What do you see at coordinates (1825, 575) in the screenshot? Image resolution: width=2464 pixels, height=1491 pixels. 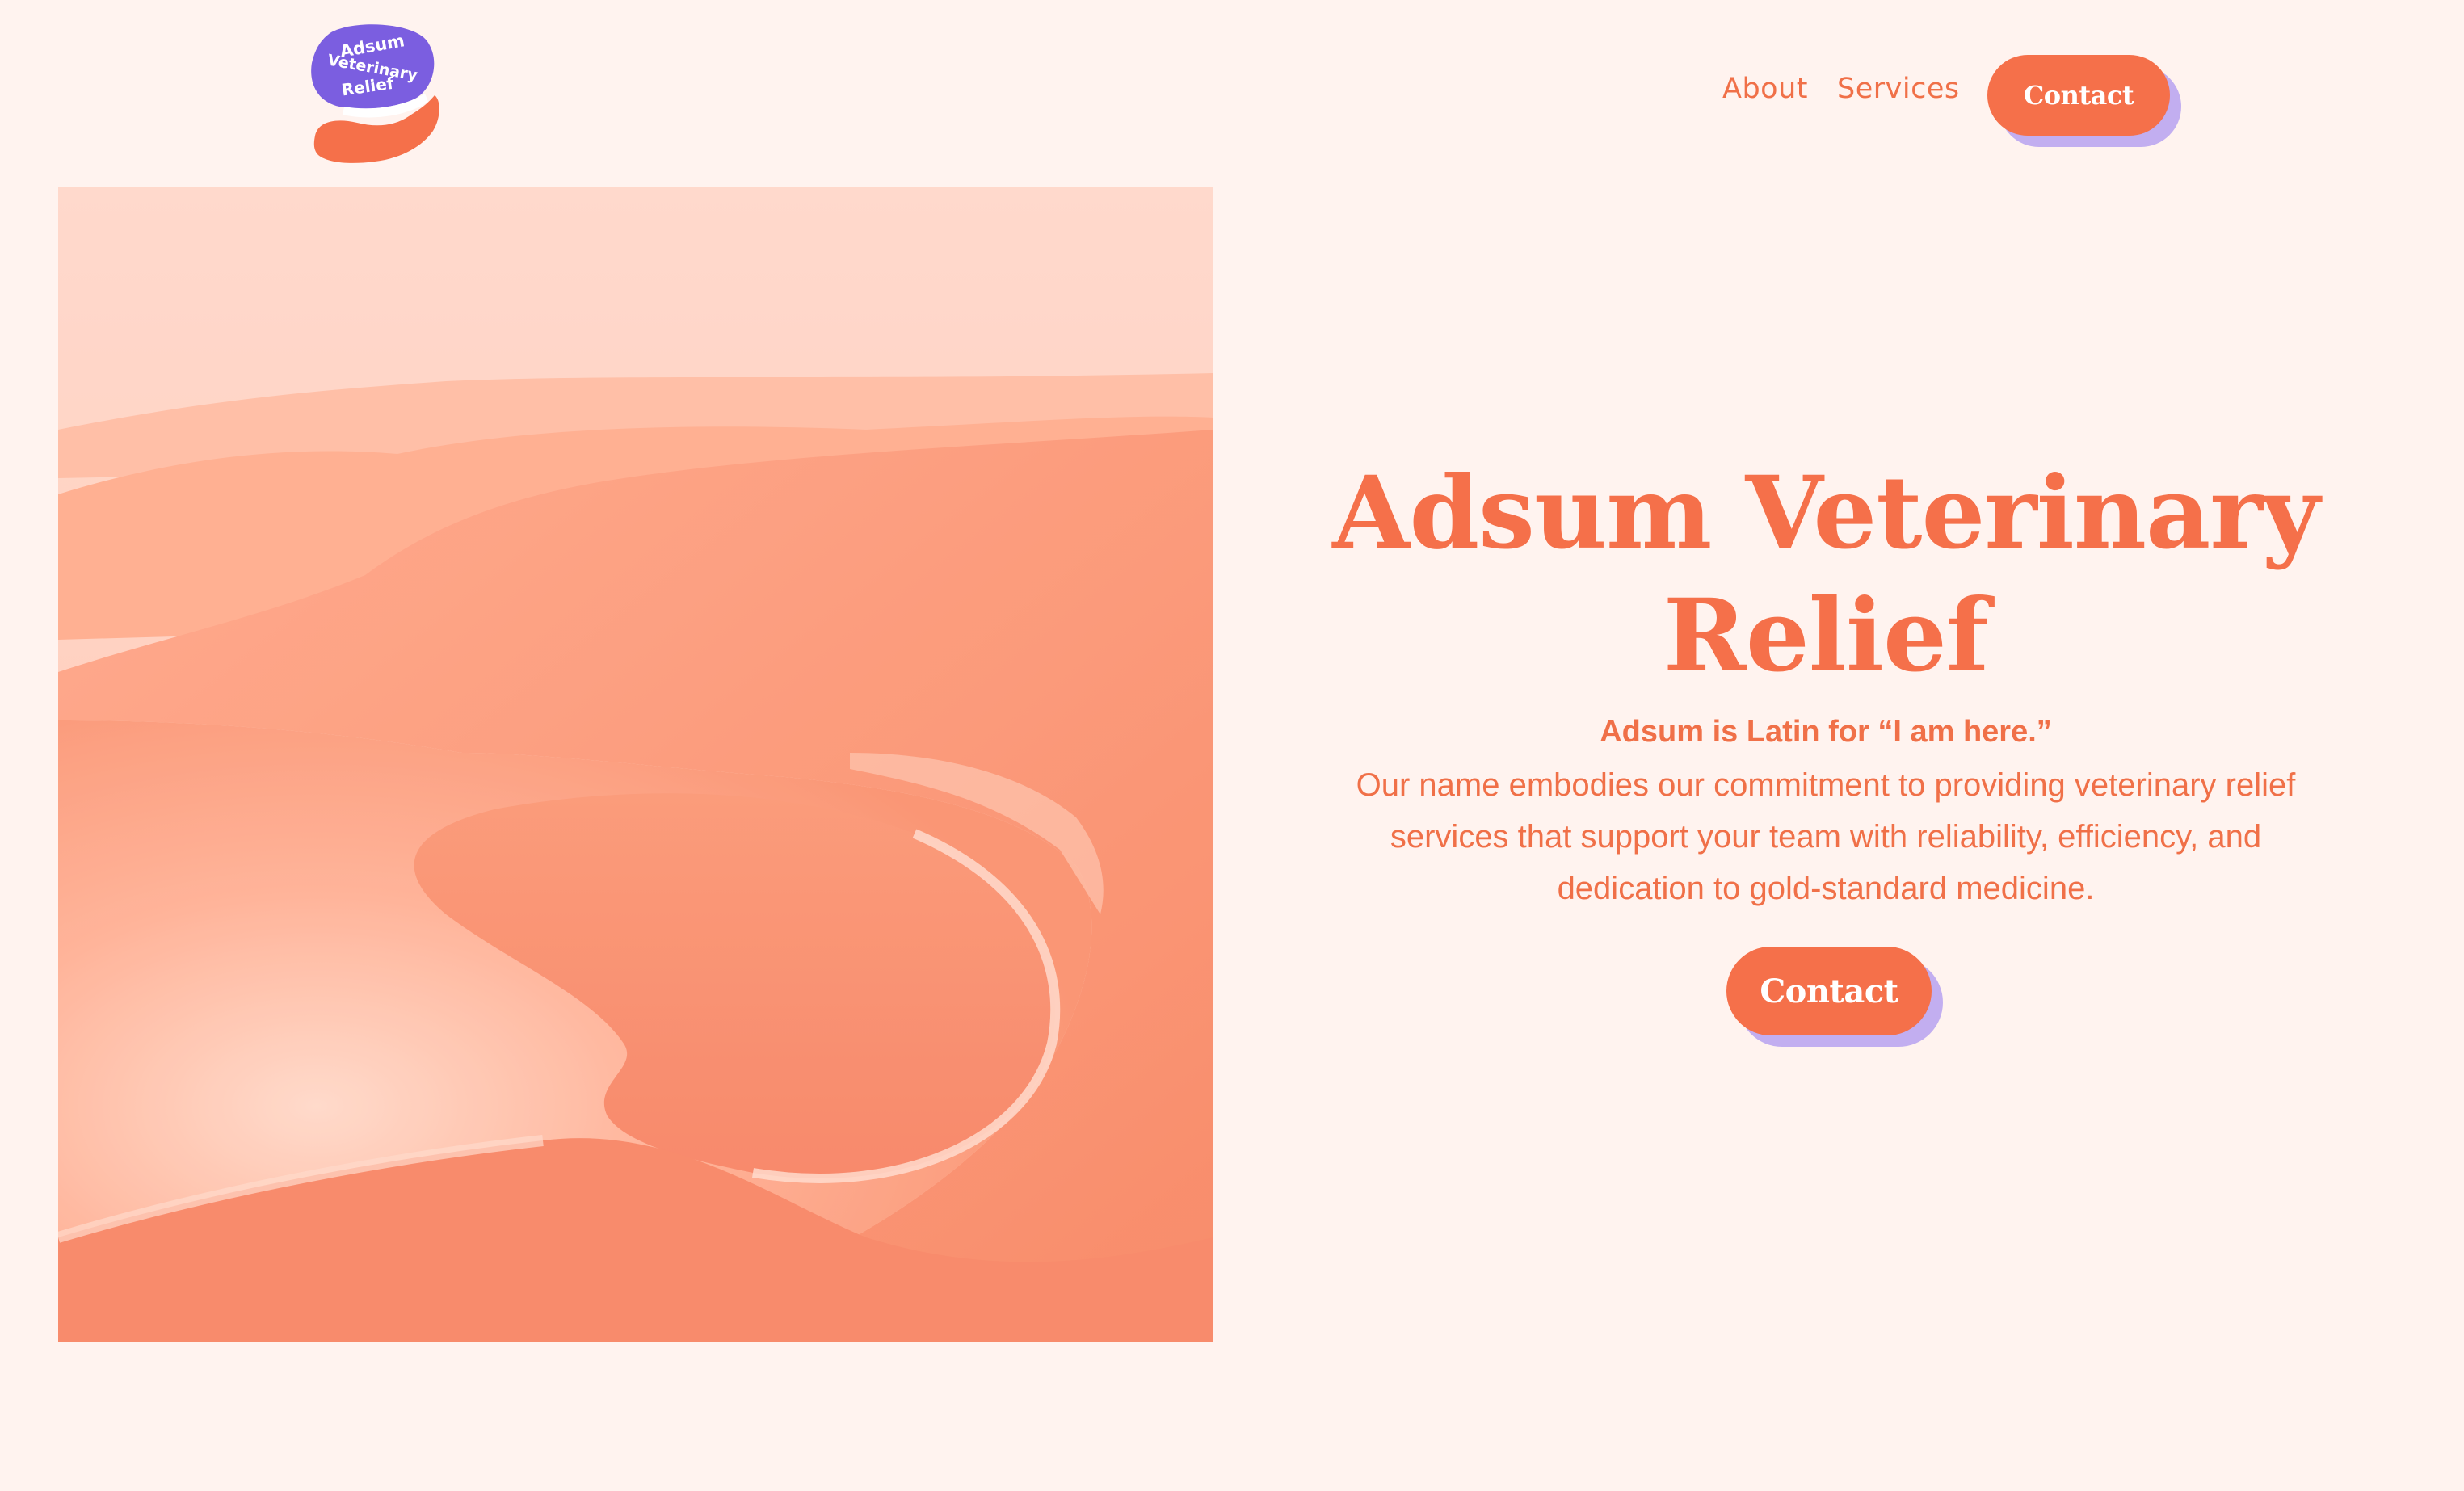 I see `page-title: Adsum Veterinary Relief` at bounding box center [1825, 575].